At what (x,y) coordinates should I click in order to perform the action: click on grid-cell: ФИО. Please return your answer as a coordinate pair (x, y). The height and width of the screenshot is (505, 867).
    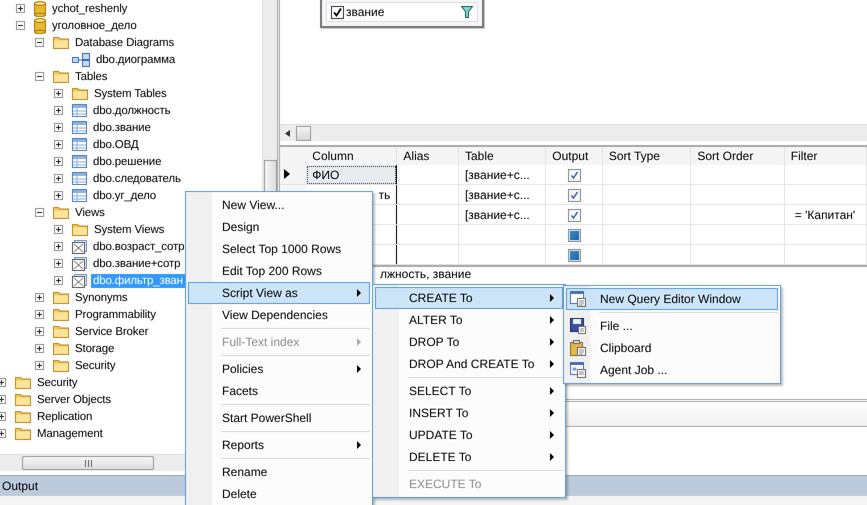
    Looking at the image, I should click on (351, 174).